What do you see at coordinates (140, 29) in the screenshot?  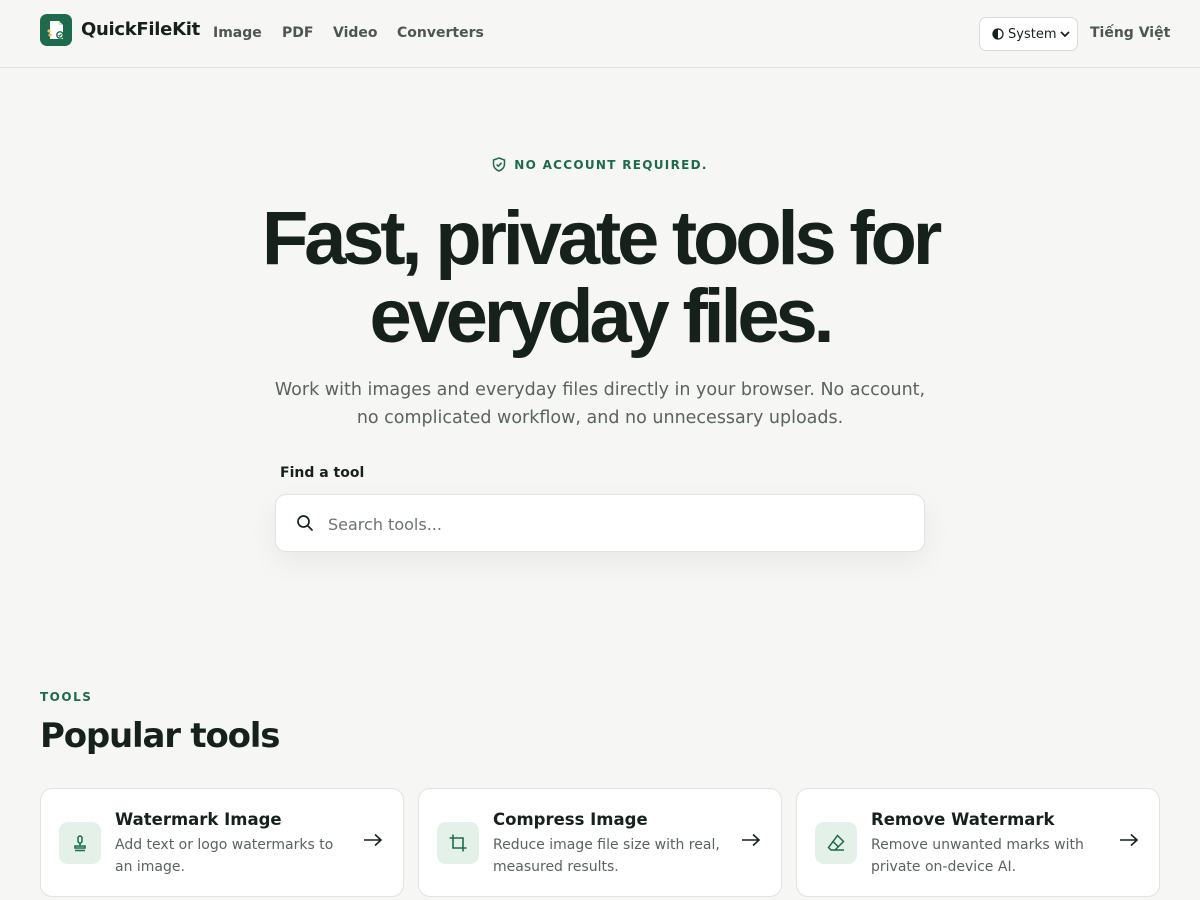 I see `brand-name: QuickFileKit` at bounding box center [140, 29].